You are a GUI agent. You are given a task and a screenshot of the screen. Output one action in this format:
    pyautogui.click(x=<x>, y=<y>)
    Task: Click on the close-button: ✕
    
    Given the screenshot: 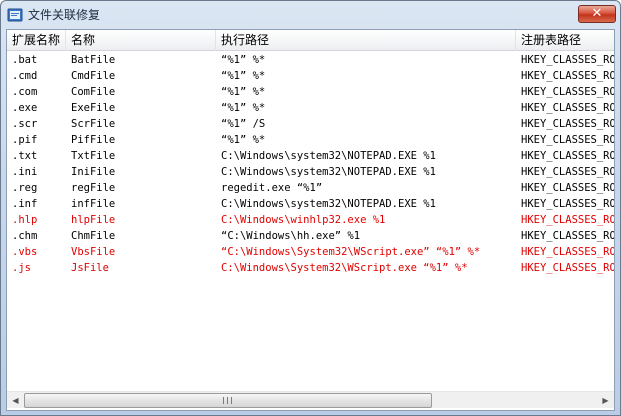 What is the action you would take?
    pyautogui.click(x=597, y=14)
    